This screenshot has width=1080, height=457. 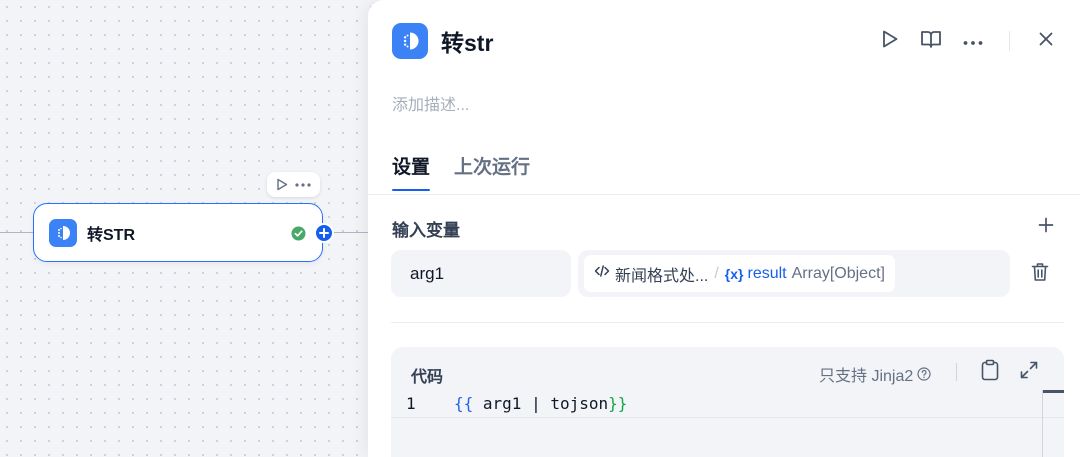 I want to click on panel-title: 转str, so click(x=467, y=41).